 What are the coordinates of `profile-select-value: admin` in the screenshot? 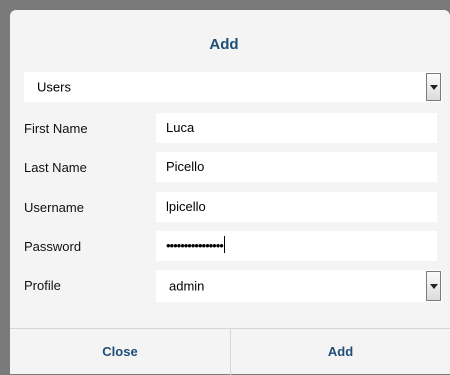 It's located at (187, 286).